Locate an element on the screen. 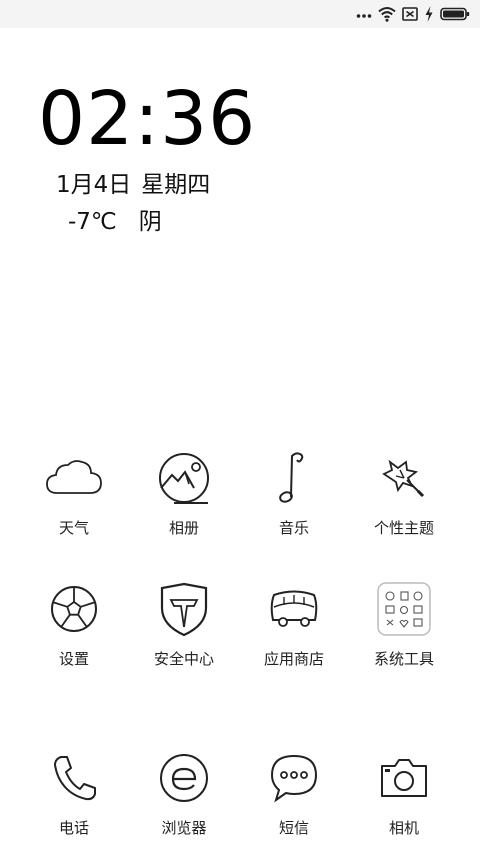  app-store: 应用商店 is located at coordinates (294, 624).